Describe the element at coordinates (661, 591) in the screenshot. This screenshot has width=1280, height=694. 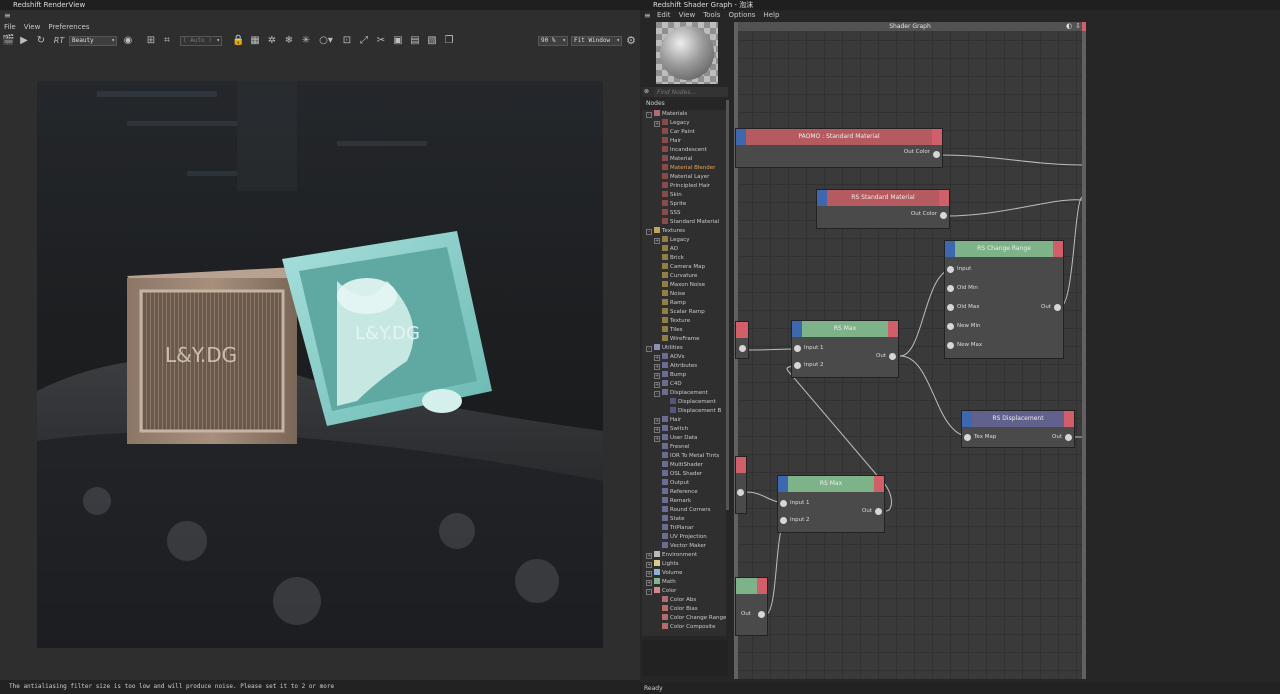
I see `node-tree-item: - Color` at that location.